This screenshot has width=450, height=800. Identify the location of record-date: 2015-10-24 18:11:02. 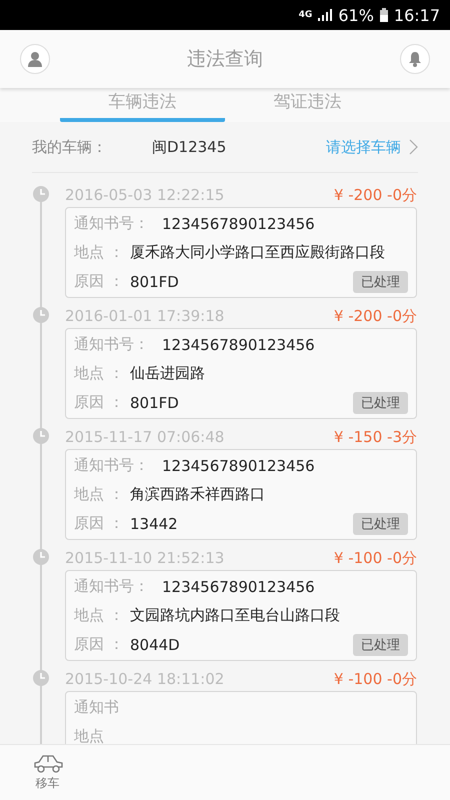
(144, 679).